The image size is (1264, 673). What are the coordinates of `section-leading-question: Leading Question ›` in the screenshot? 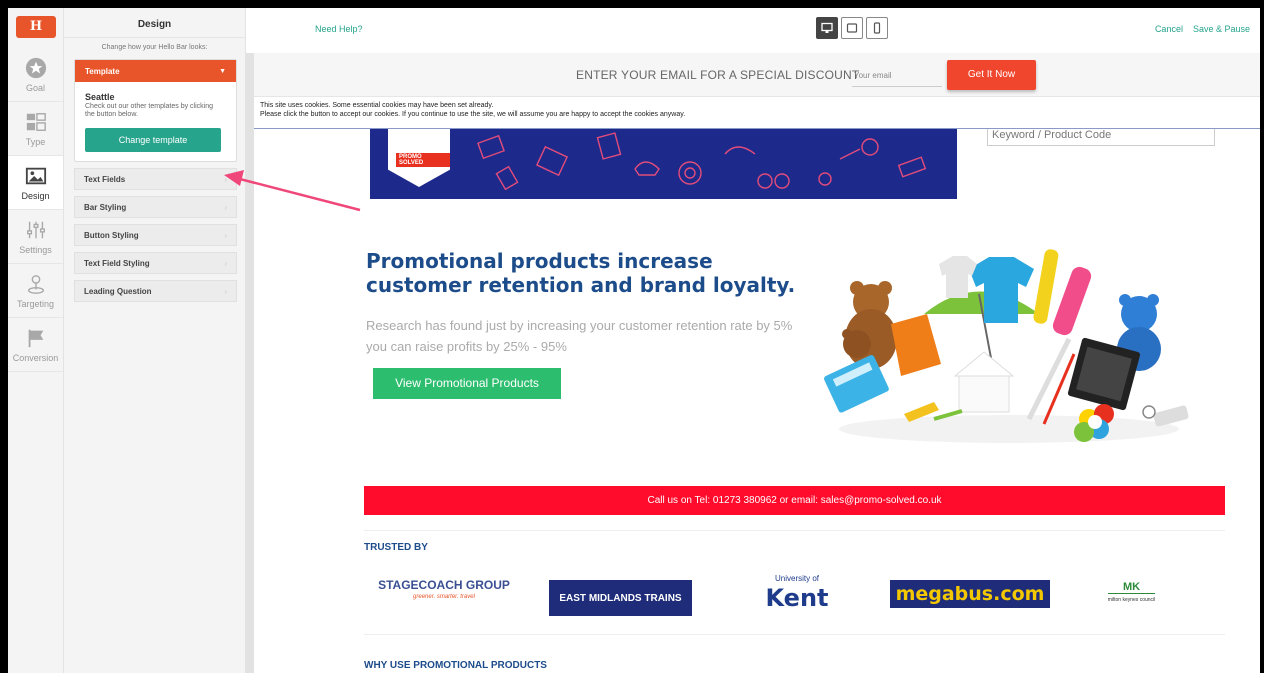 It's located at (155, 291).